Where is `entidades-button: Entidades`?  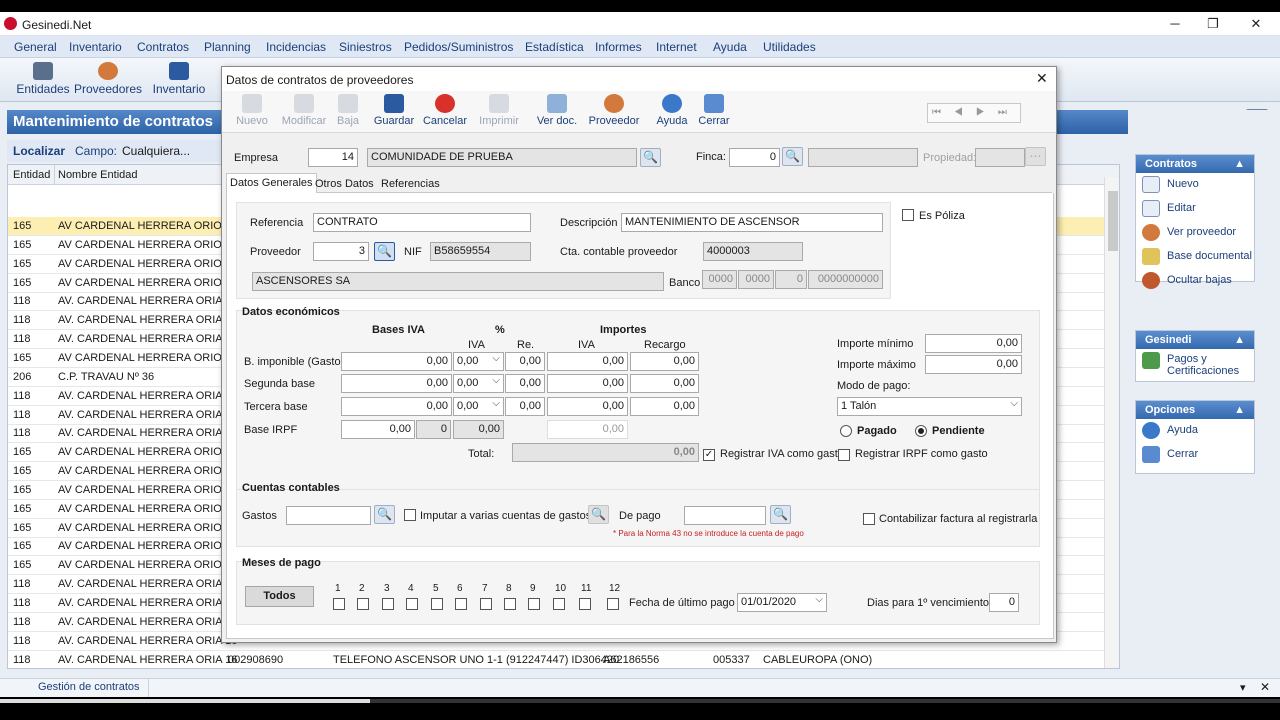
entidades-button: Entidades is located at coordinates (43, 80).